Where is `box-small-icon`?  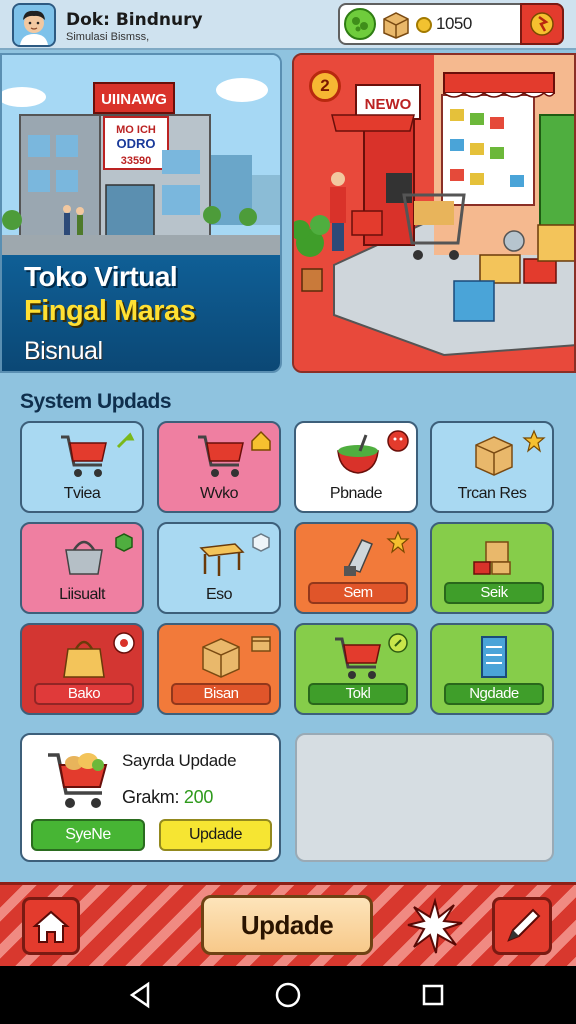 box-small-icon is located at coordinates (261, 643).